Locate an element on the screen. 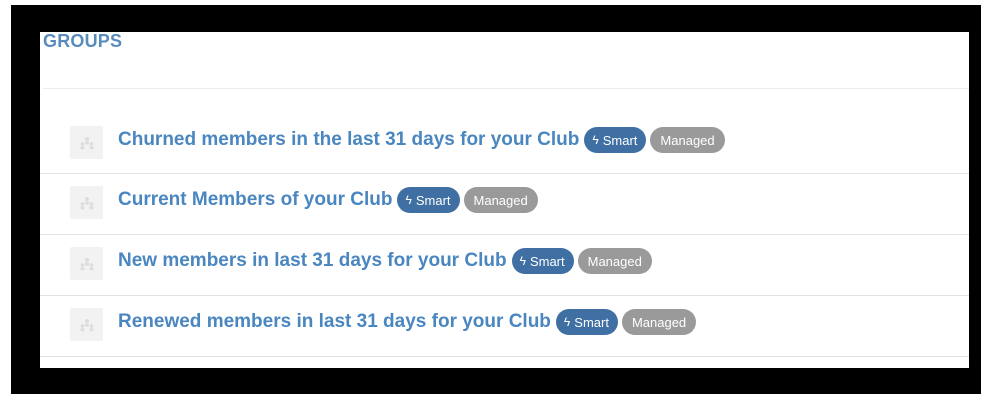  border-top is located at coordinates (494, 18).